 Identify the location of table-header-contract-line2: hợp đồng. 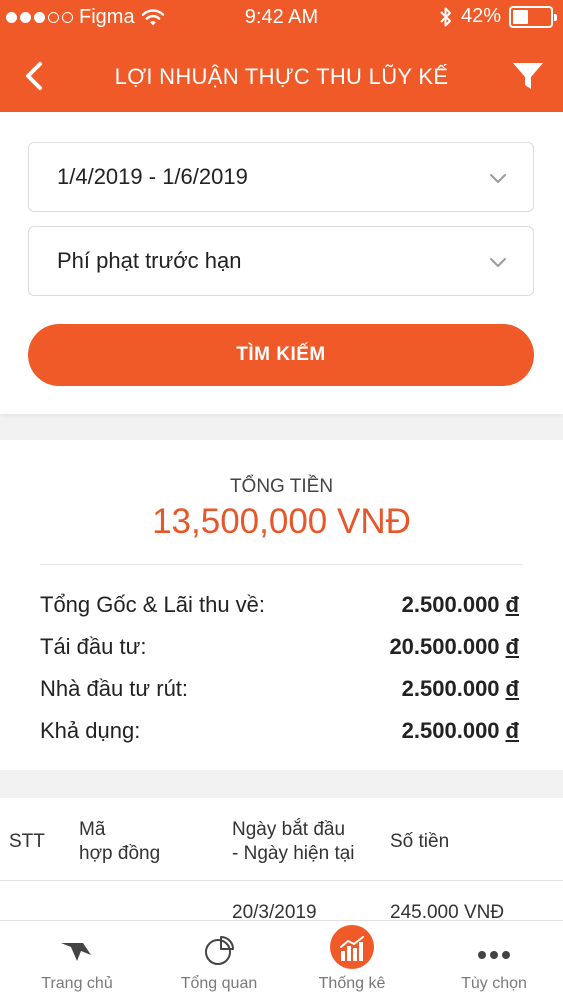
(120, 853).